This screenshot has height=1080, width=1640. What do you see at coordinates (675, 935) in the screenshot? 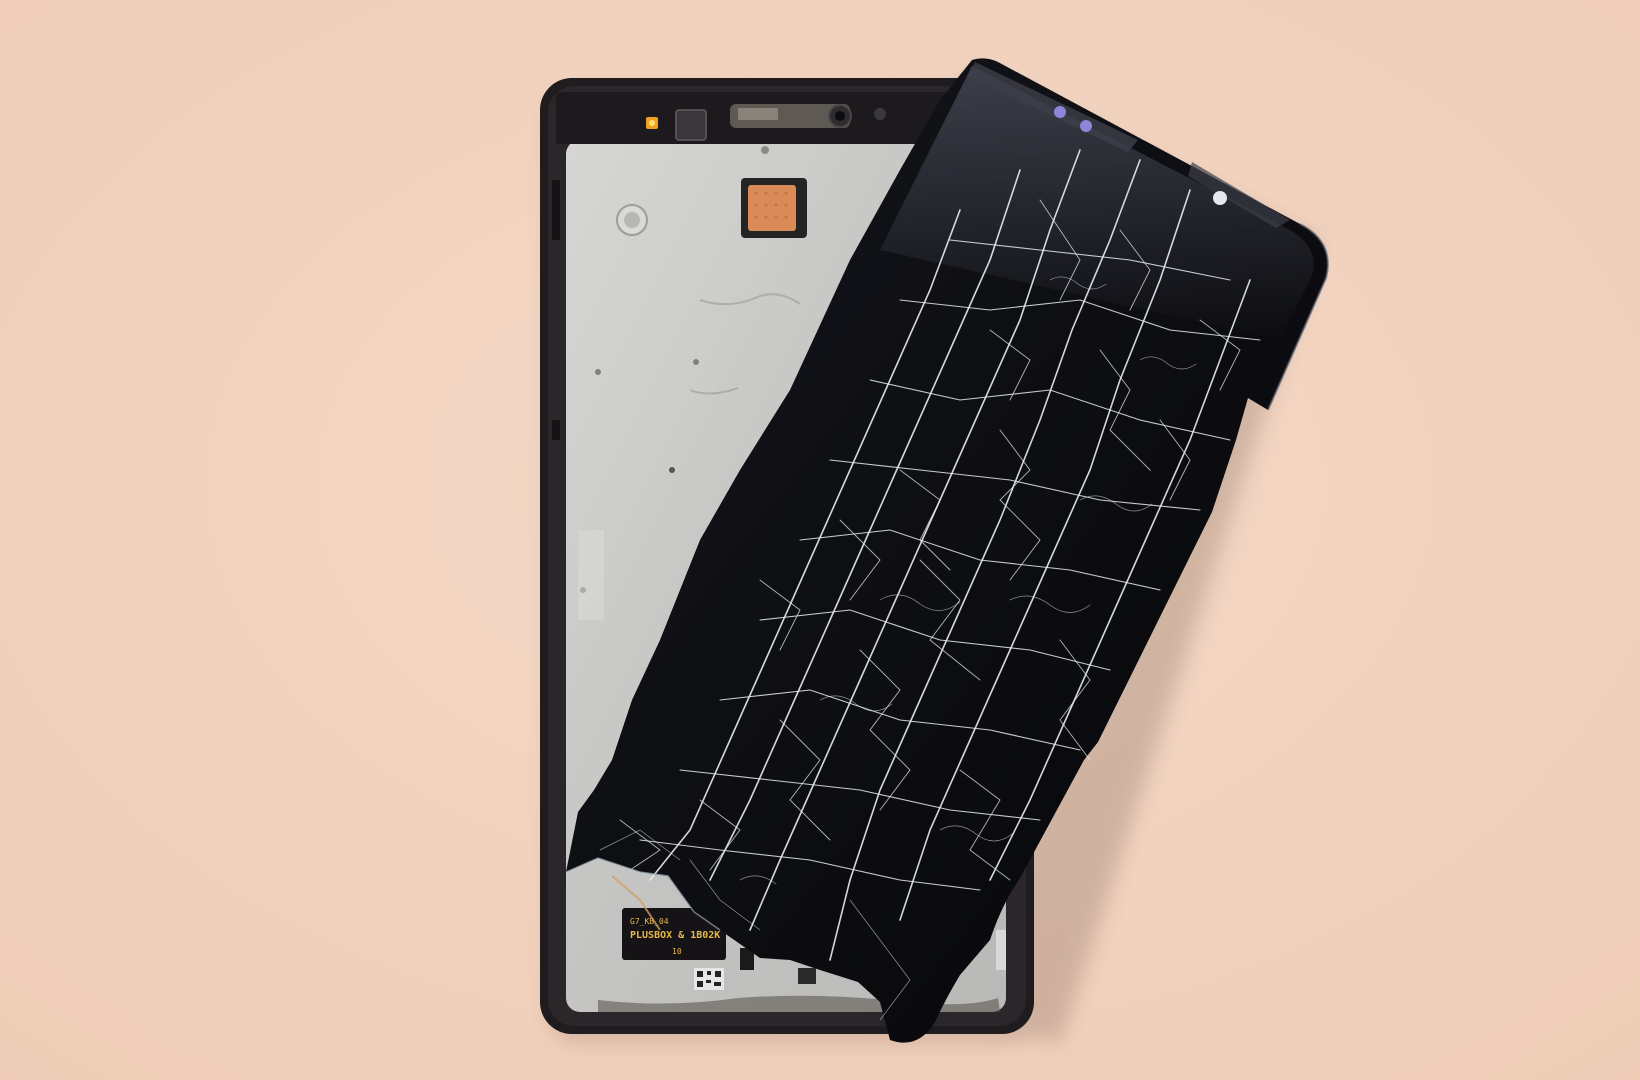
I see `pcb-label-line2: PLUSBOX & 1B02K` at bounding box center [675, 935].